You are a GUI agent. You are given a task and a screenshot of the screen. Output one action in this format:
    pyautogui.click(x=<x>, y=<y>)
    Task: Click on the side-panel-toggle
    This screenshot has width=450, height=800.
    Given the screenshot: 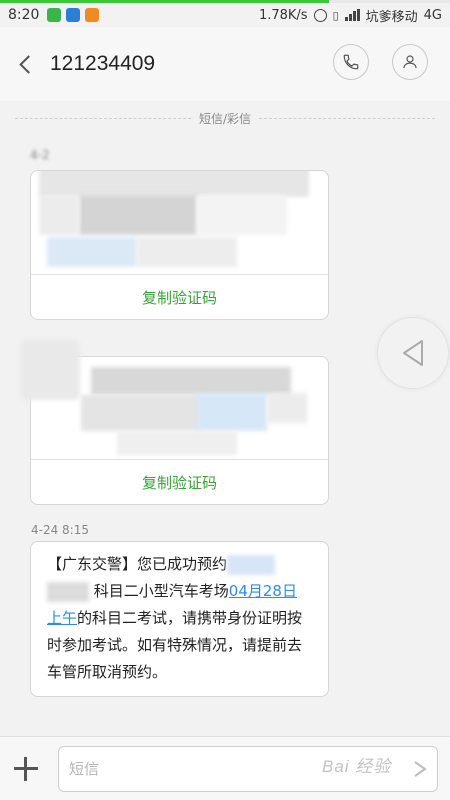 What is the action you would take?
    pyautogui.click(x=413, y=353)
    